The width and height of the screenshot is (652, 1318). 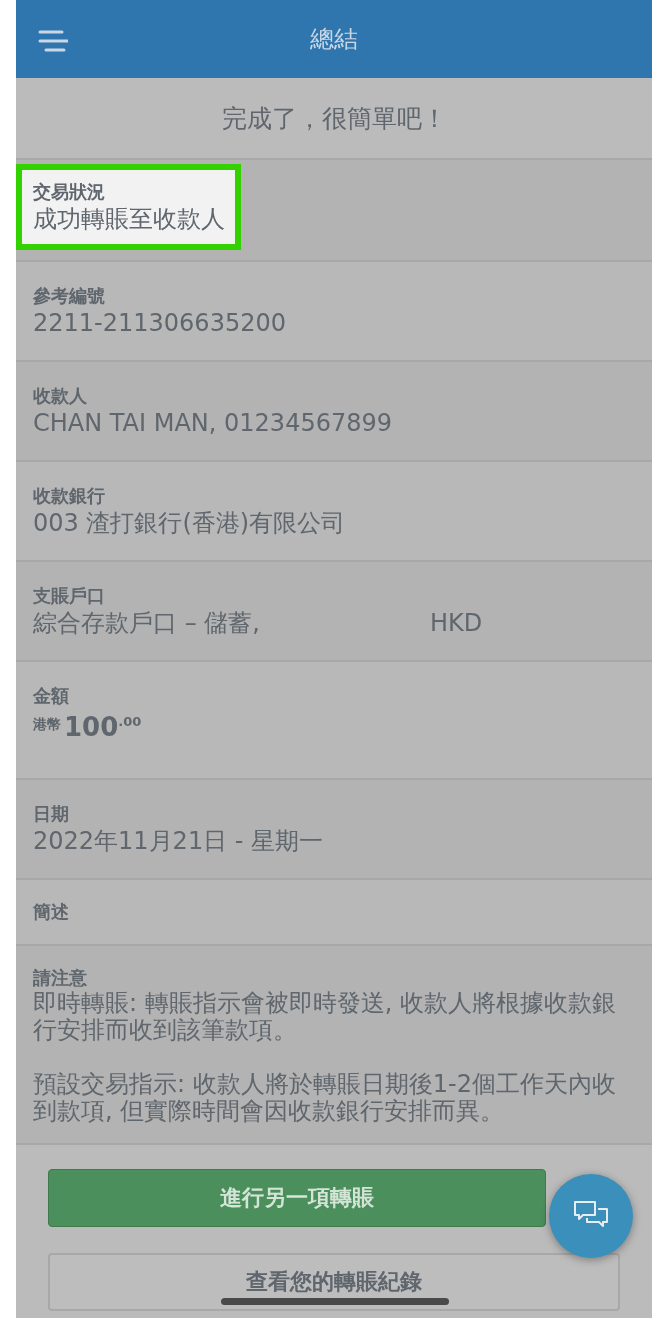 I want to click on new-transfer-button: 進行另一項轉賬, so click(x=297, y=1198).